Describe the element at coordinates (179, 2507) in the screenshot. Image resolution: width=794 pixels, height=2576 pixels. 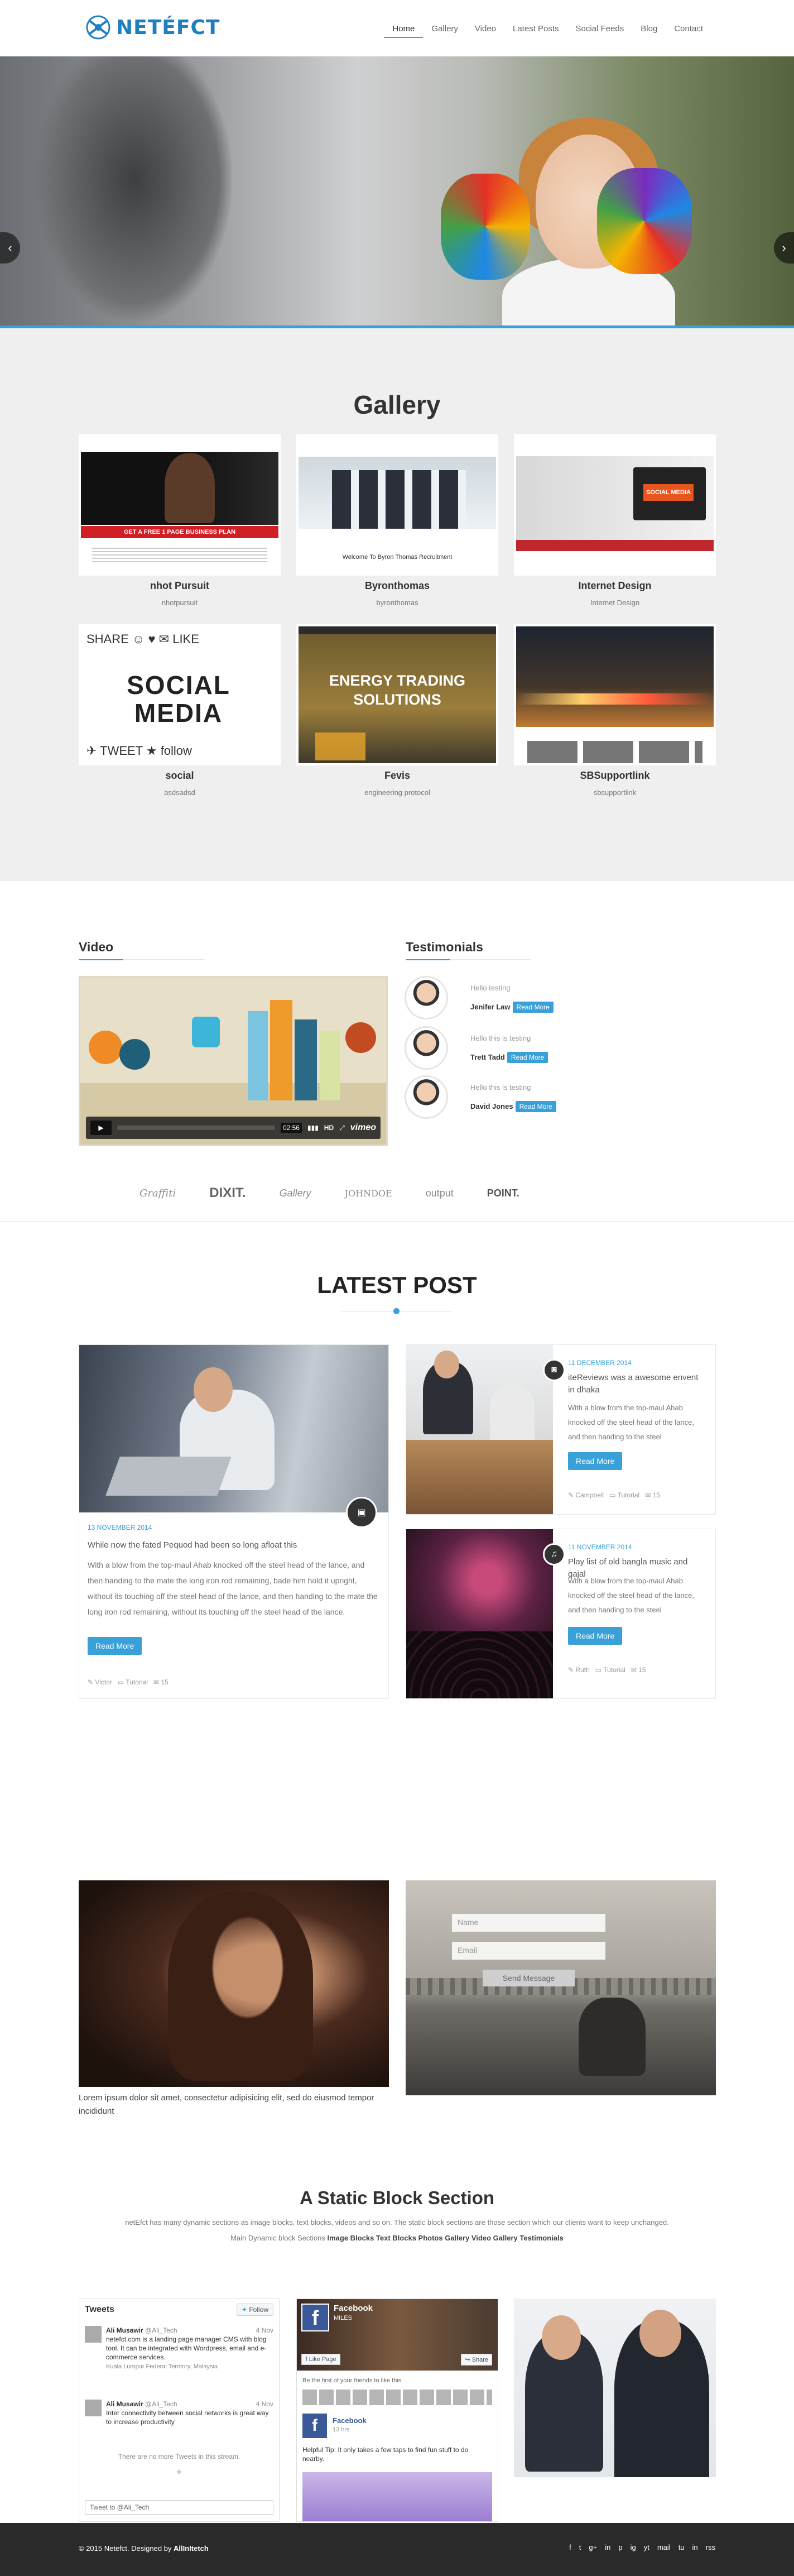
I see `tweet-compose-box: Tweet to @Ali_Tech` at that location.